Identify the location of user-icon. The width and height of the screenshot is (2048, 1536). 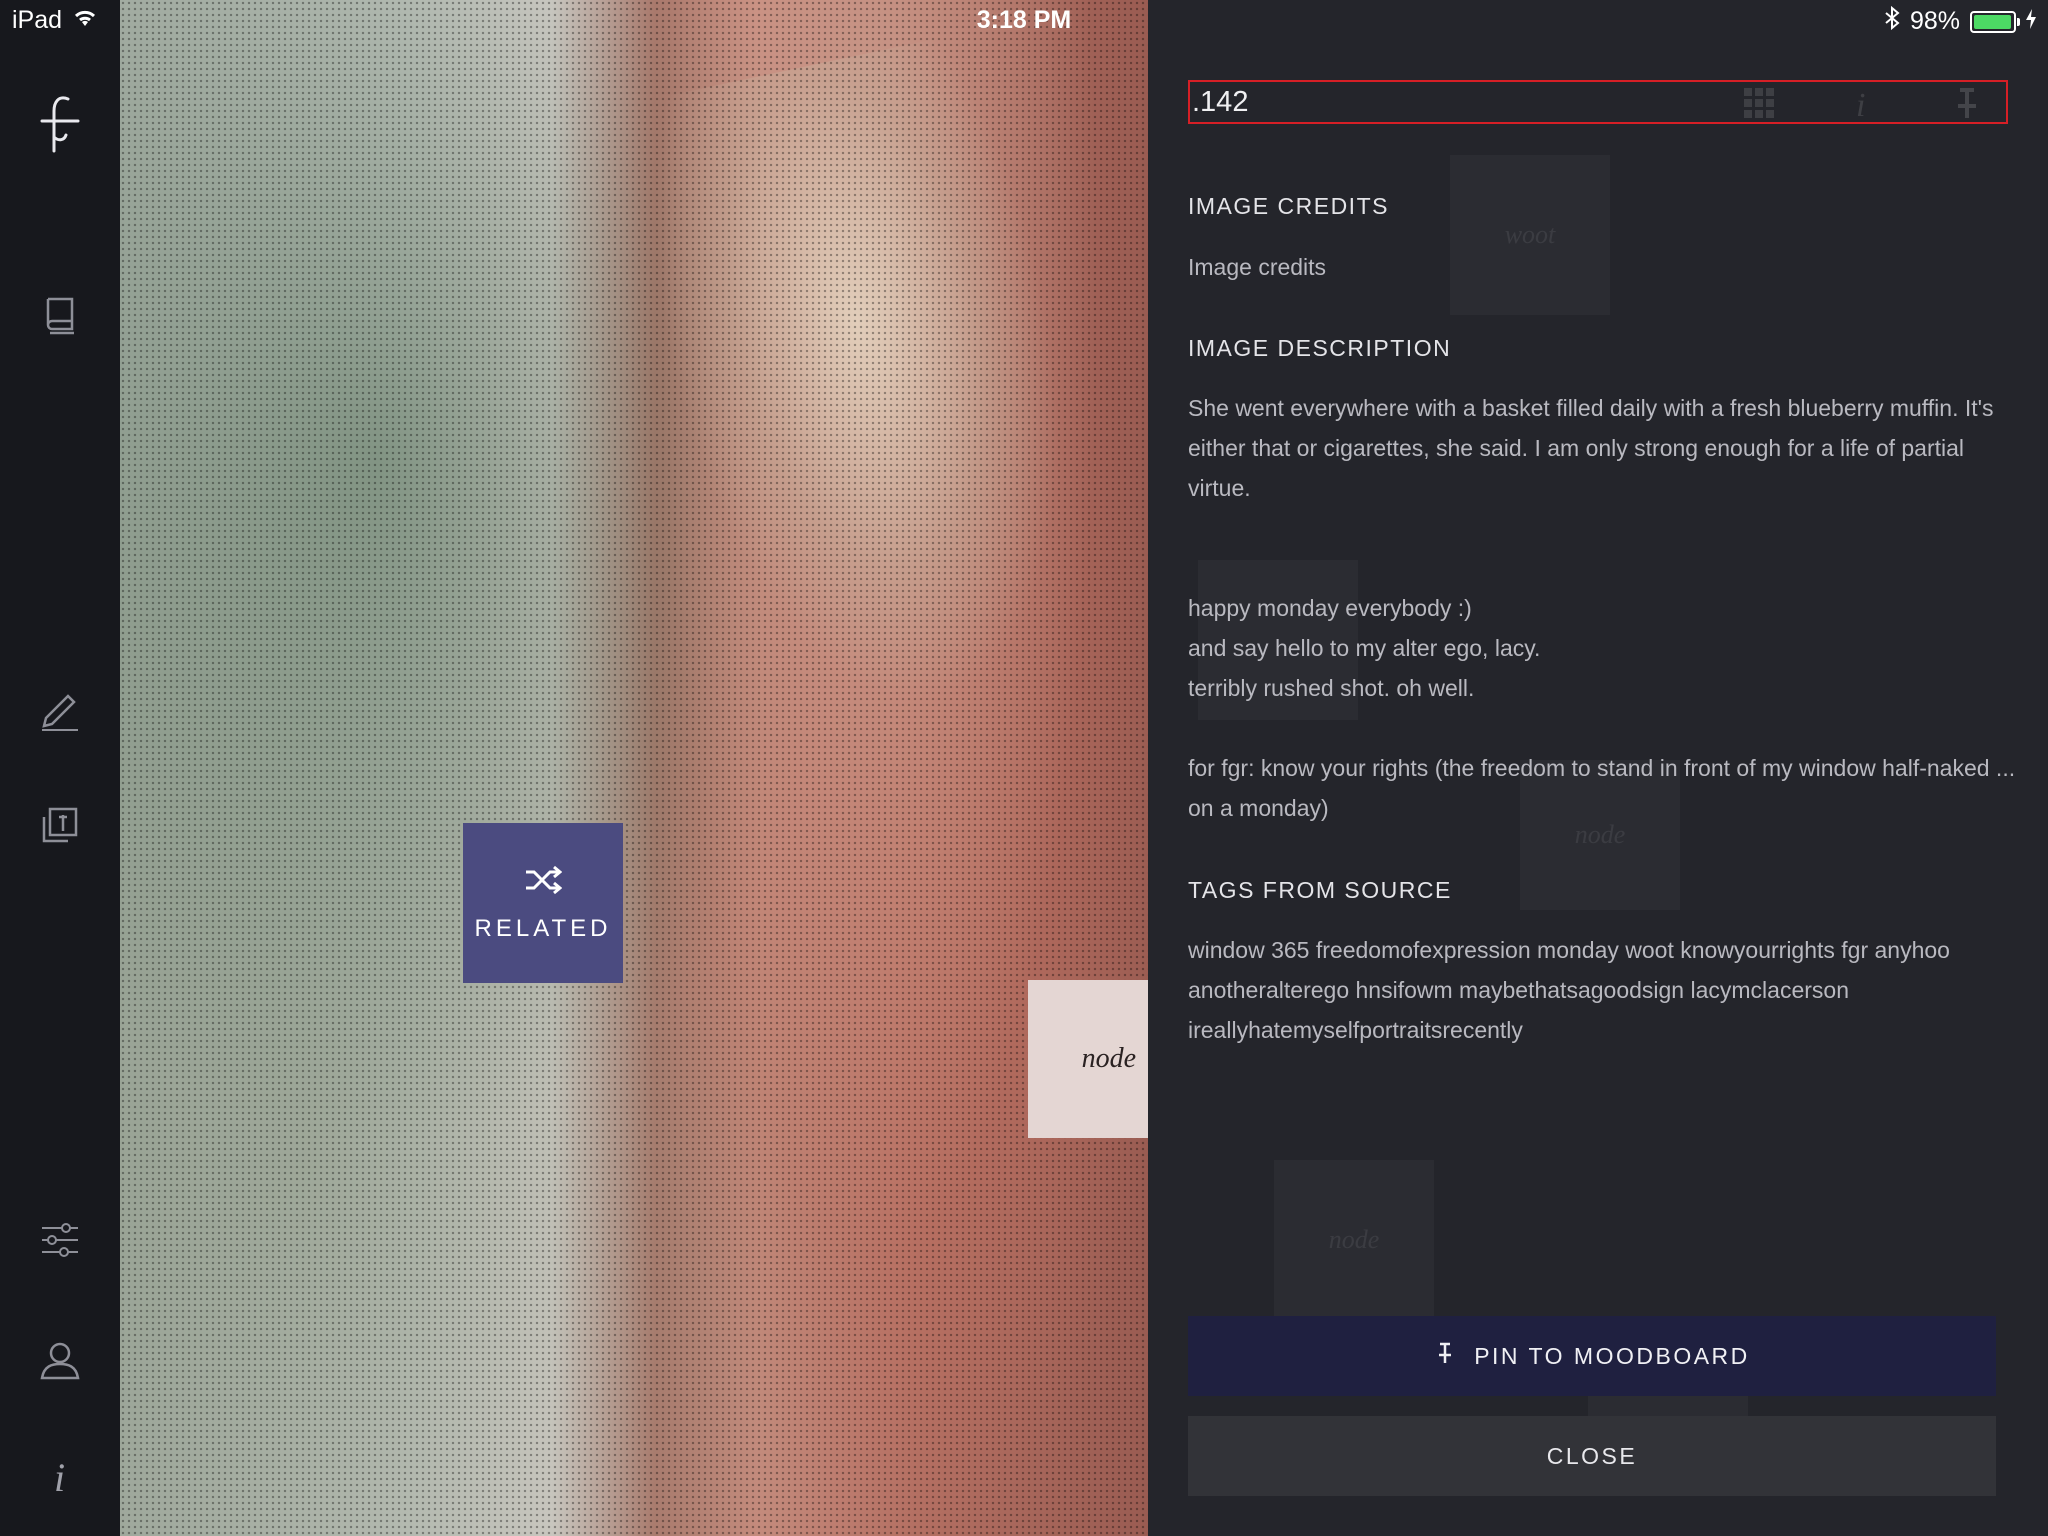
(60, 1360).